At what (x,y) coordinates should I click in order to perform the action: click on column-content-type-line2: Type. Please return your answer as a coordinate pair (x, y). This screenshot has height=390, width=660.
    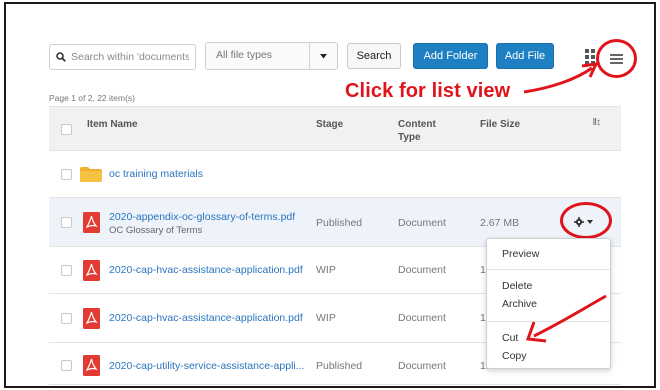
    Looking at the image, I should click on (409, 137).